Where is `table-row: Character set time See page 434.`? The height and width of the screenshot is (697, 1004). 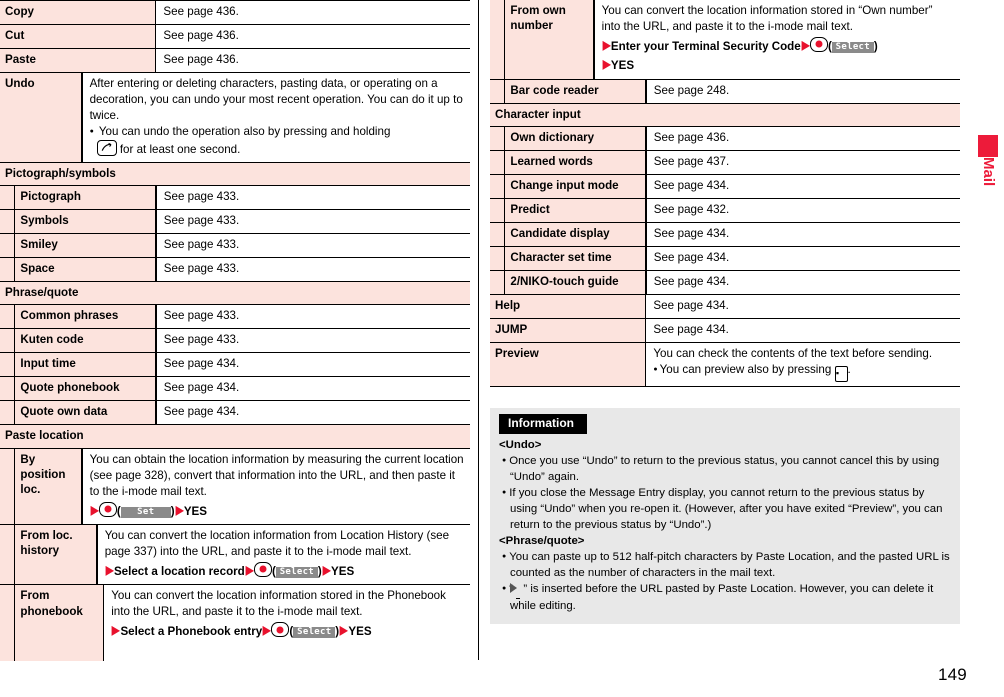
table-row: Character set time See page 434. is located at coordinates (725, 257).